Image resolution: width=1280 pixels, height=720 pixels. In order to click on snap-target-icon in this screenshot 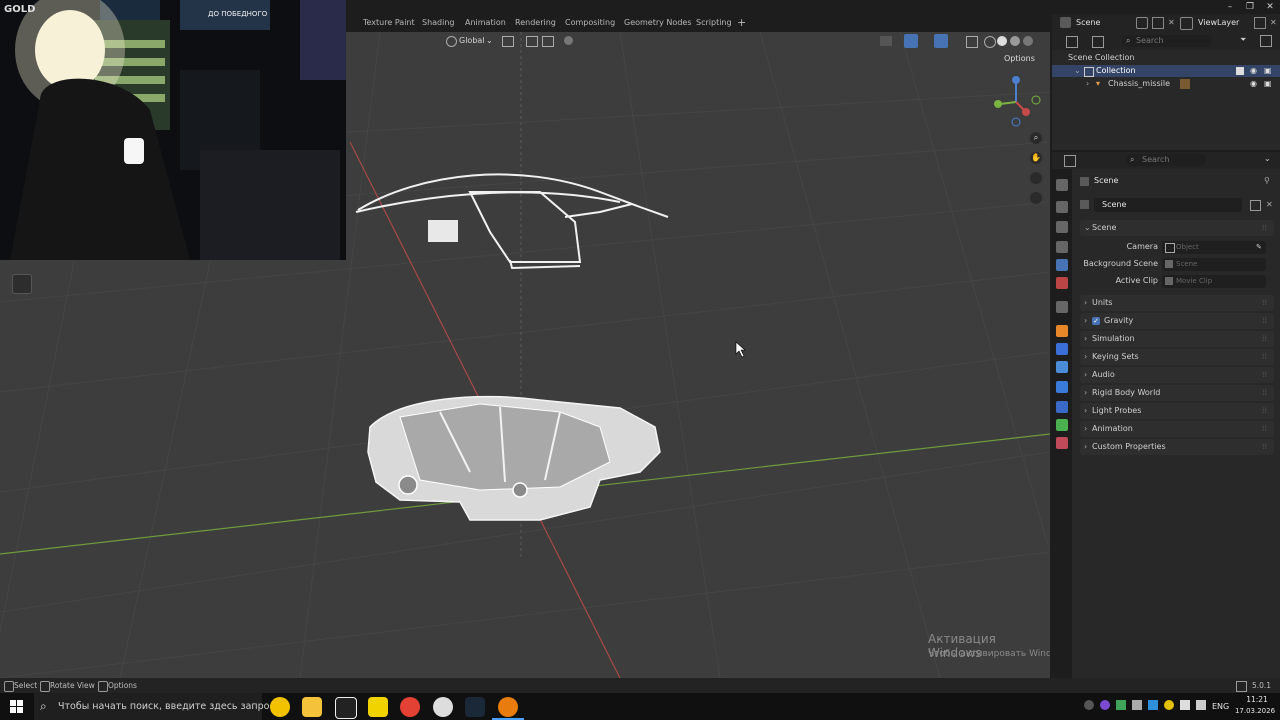, I will do `click(548, 41)`.